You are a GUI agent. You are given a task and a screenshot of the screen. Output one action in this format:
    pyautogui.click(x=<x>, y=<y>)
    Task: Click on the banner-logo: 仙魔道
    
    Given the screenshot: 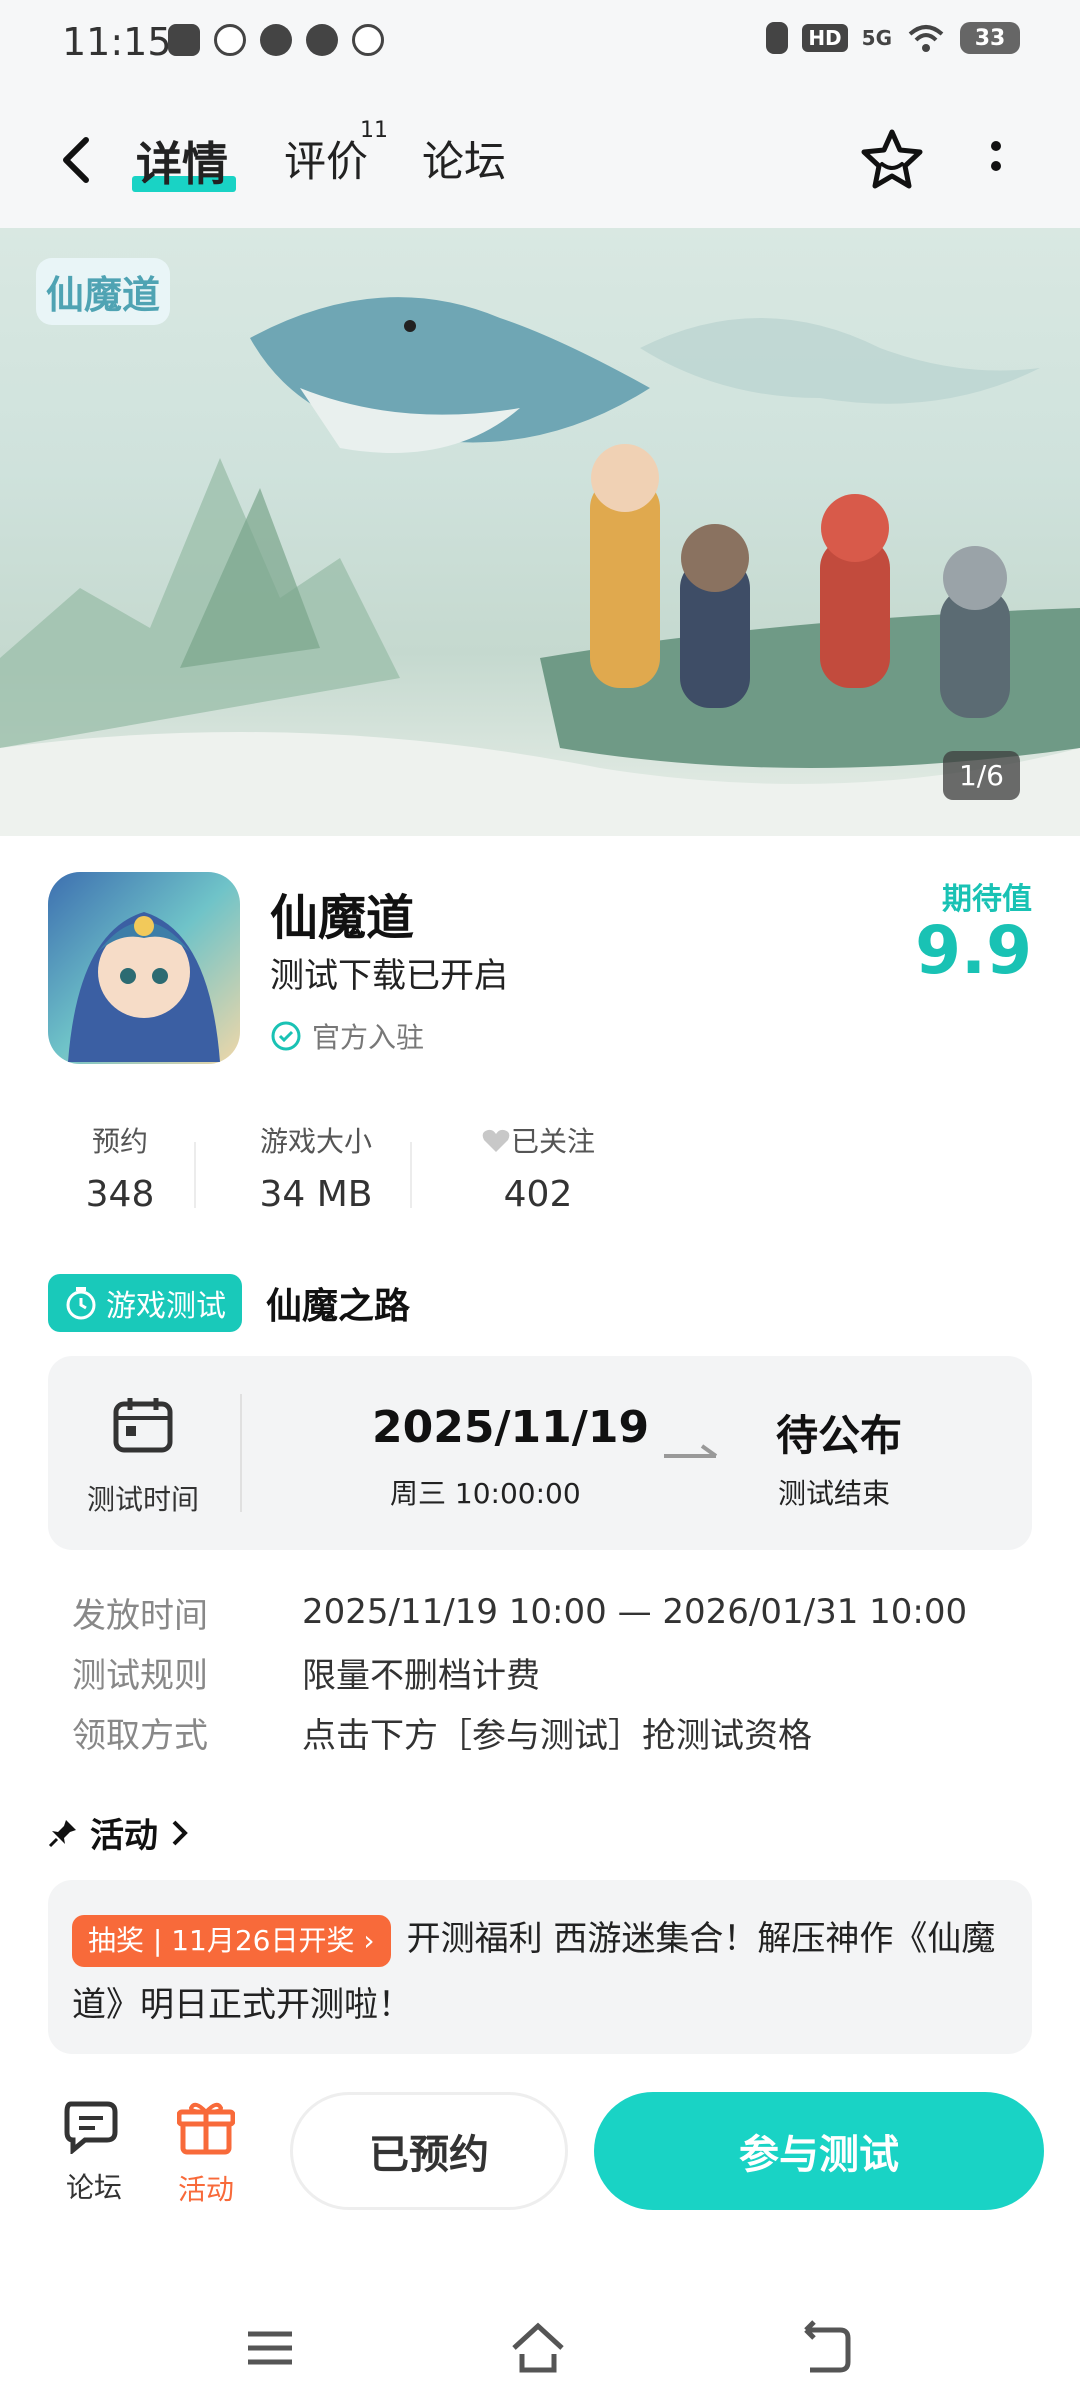 What is the action you would take?
    pyautogui.click(x=103, y=291)
    